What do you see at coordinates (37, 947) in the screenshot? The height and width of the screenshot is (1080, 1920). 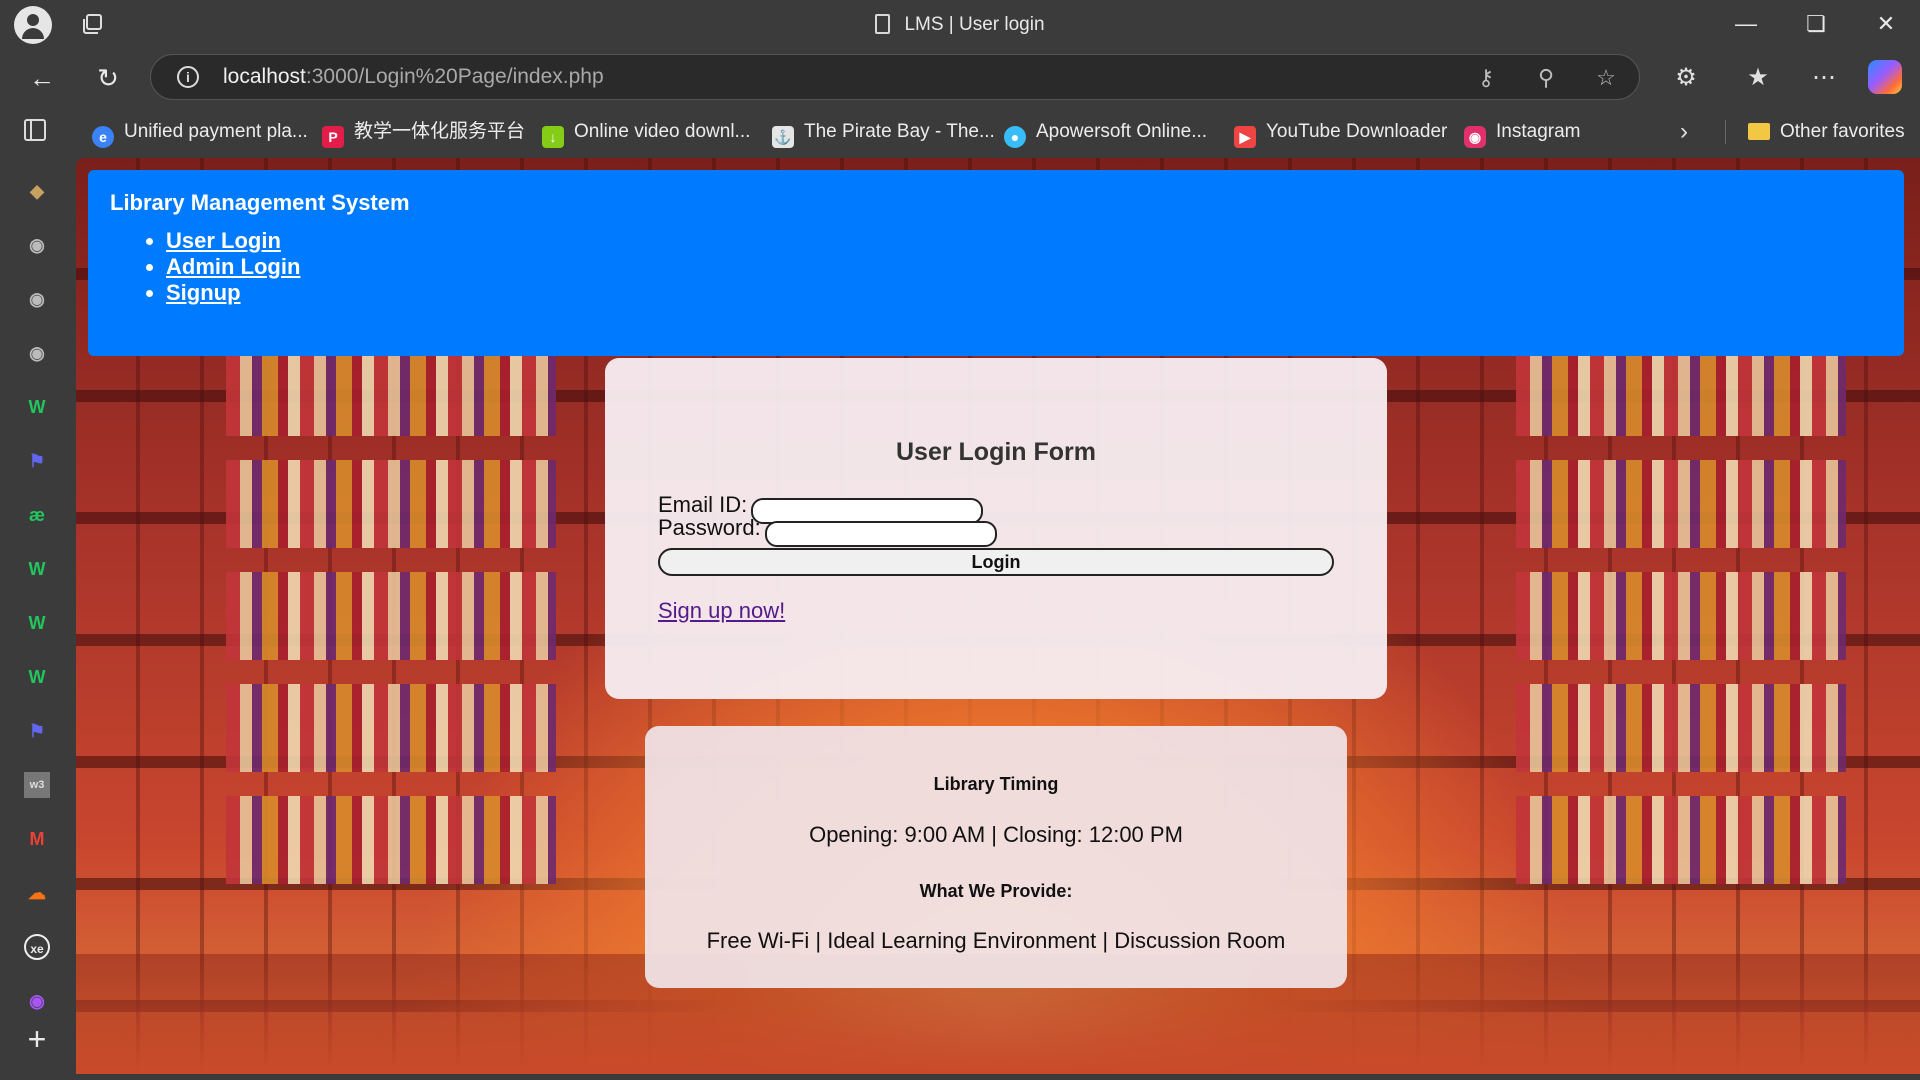 I see `xe-site-icon: xe` at bounding box center [37, 947].